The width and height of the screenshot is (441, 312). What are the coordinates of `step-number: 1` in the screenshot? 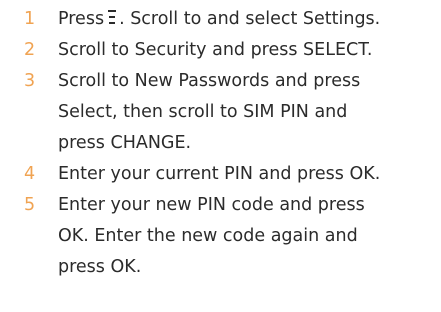 It's located at (30, 19).